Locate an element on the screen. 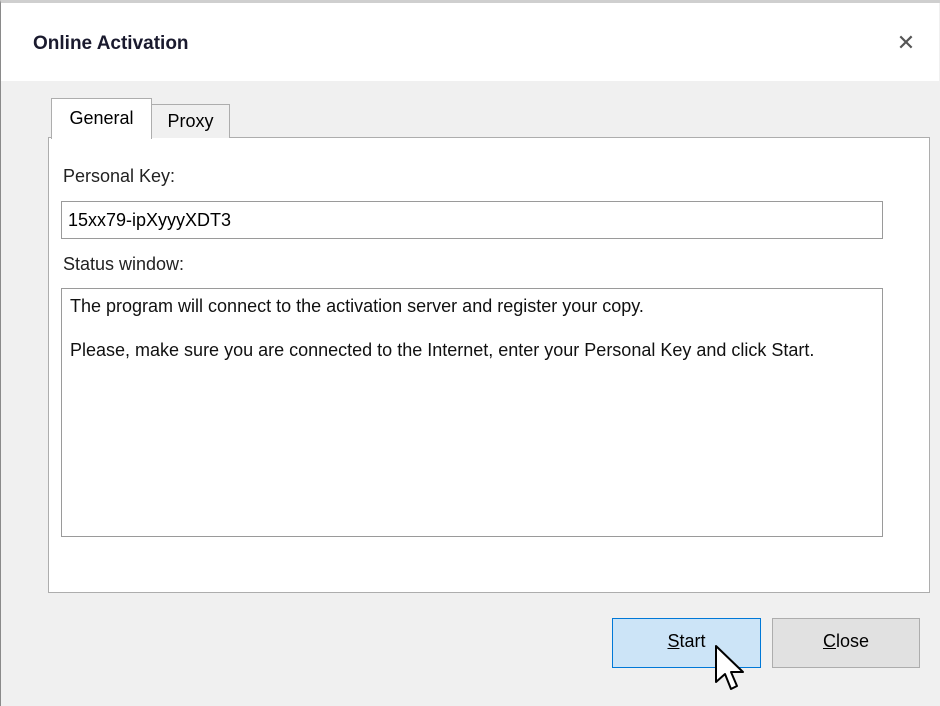 Image resolution: width=940 pixels, height=706 pixels. personal-key-label: Personal Key: is located at coordinates (119, 176).